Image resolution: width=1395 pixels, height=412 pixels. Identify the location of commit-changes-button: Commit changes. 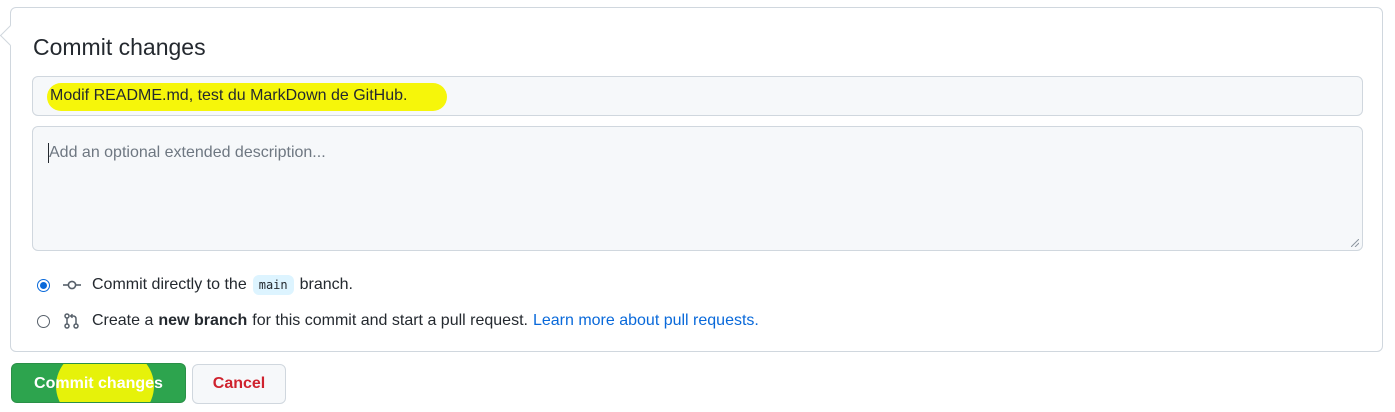
(98, 383).